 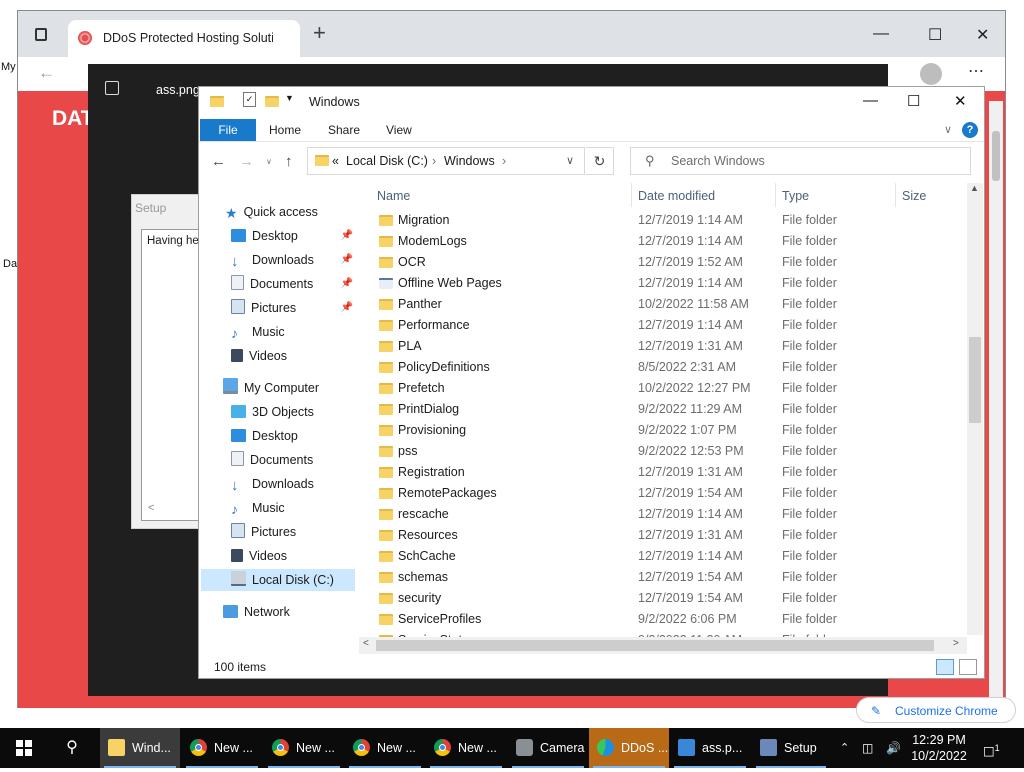 I want to click on back-icon: ←, so click(x=46, y=73).